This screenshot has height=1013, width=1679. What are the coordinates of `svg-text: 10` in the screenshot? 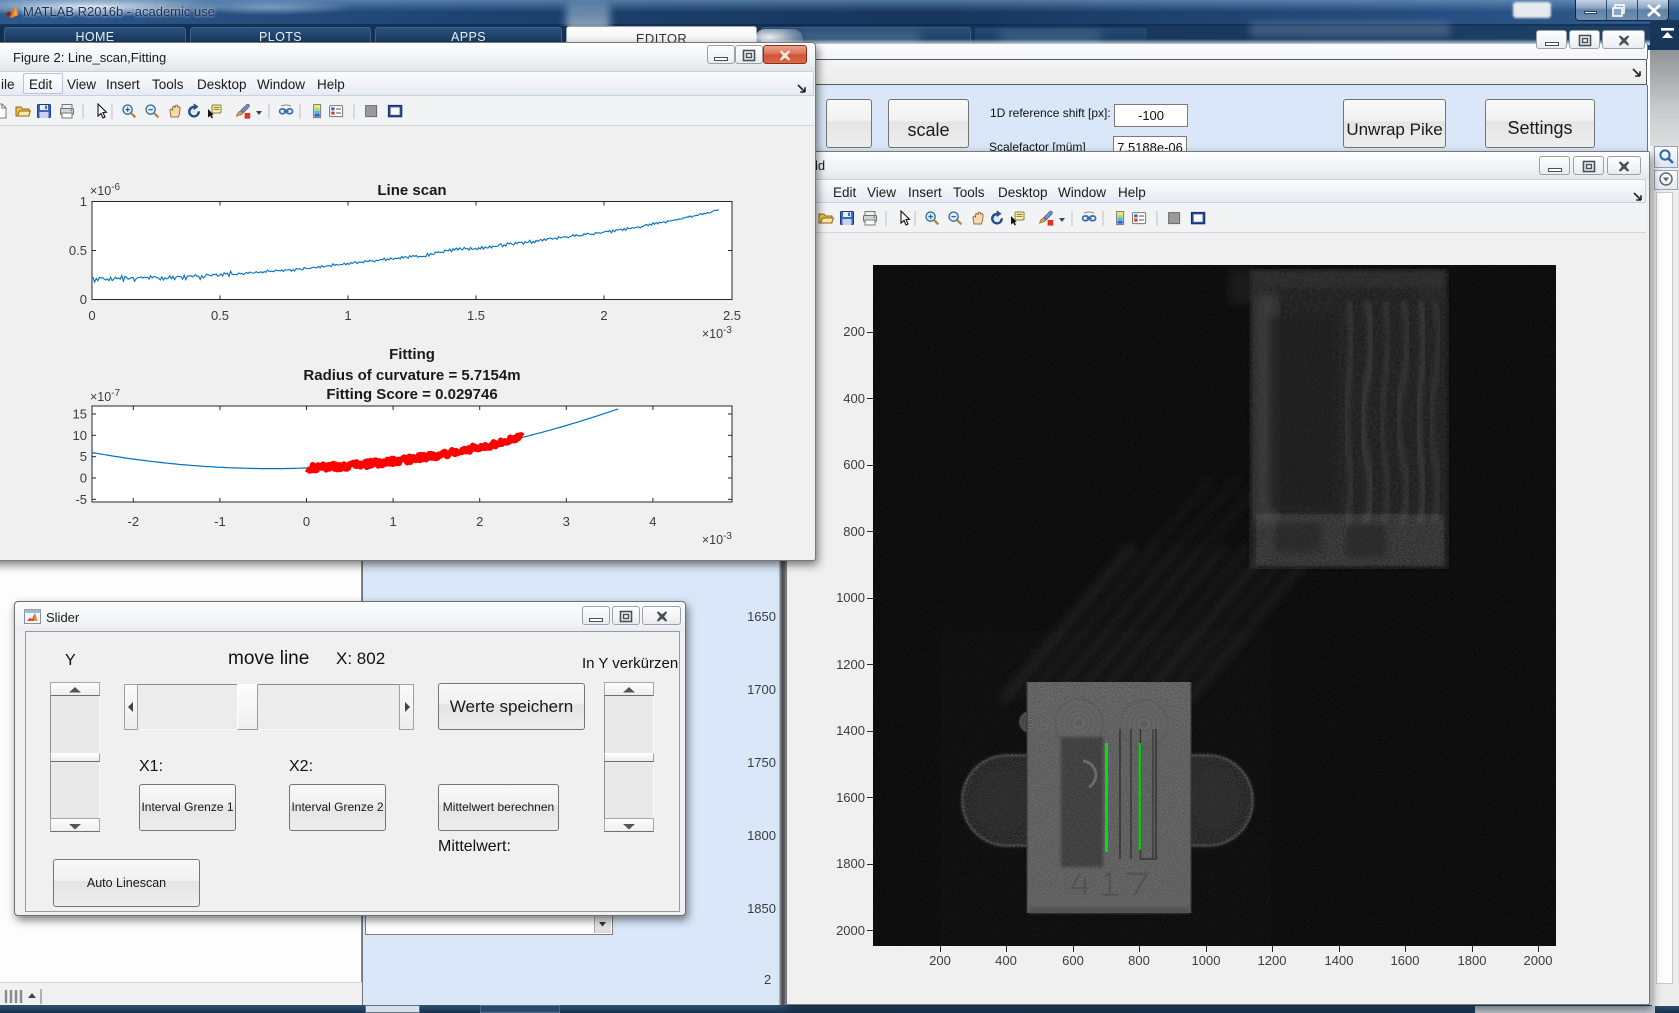 It's located at (80, 435).